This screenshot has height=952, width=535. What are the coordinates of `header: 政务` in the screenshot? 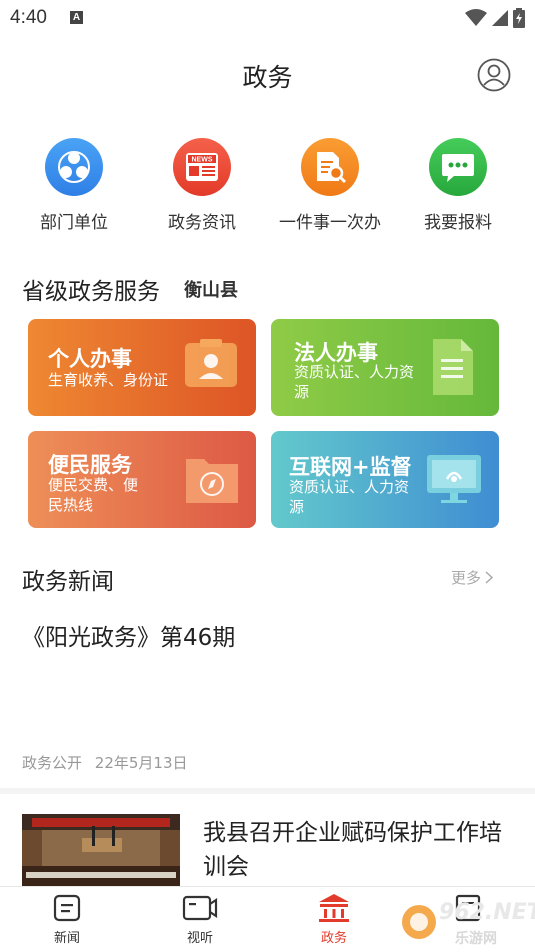 It's located at (267, 75).